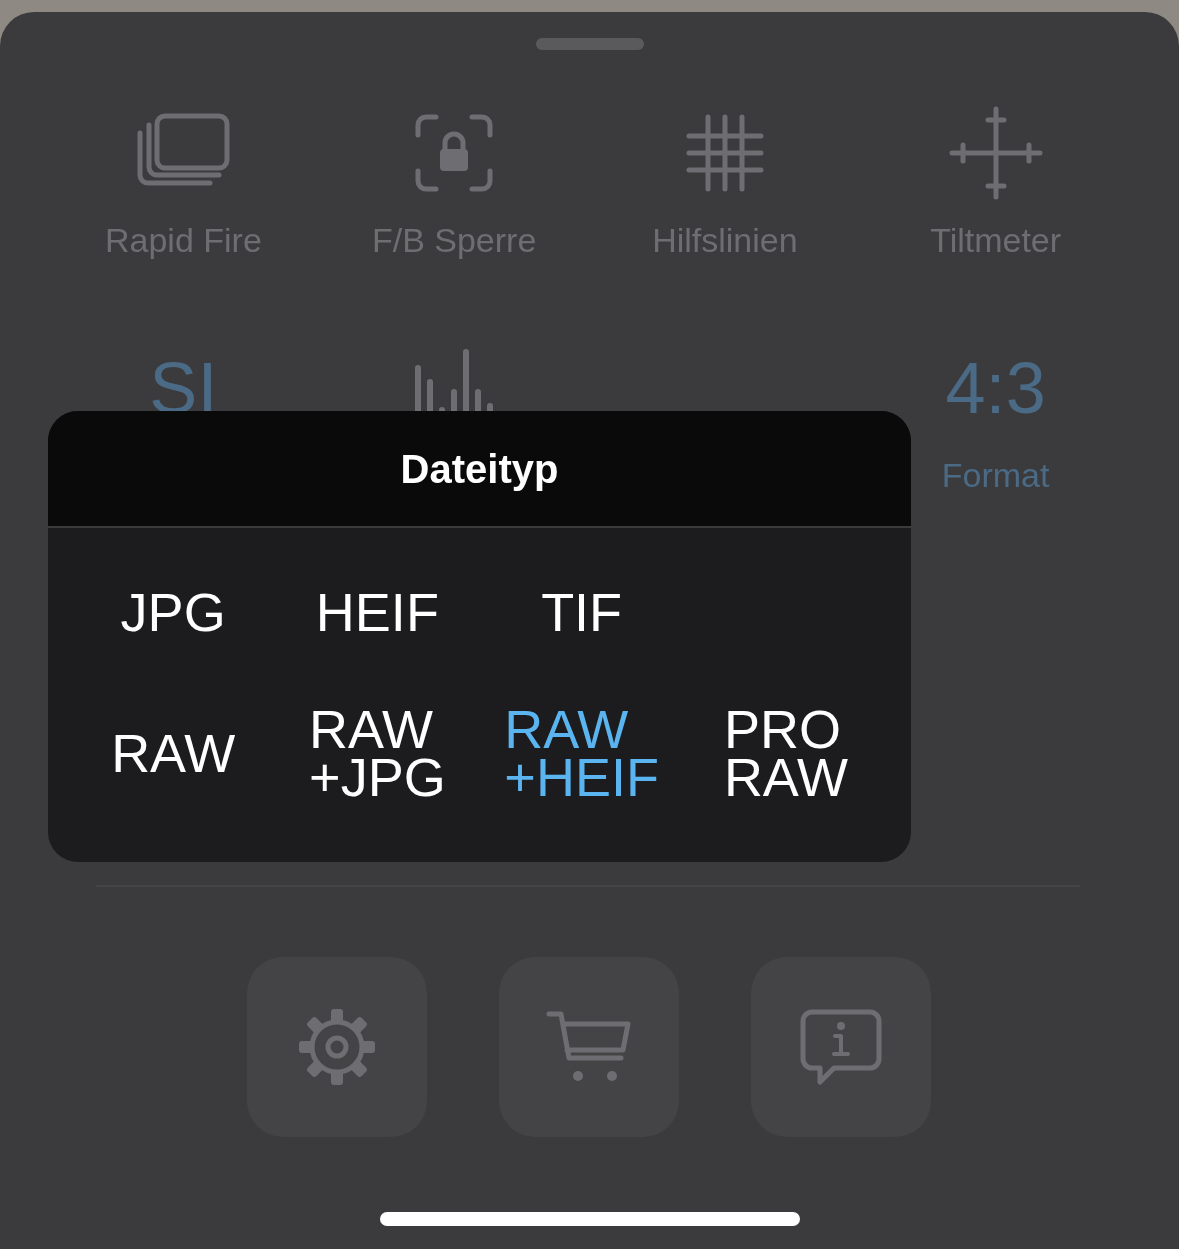 This screenshot has height=1249, width=1179. I want to click on sheet-grabber, so click(589, 44).